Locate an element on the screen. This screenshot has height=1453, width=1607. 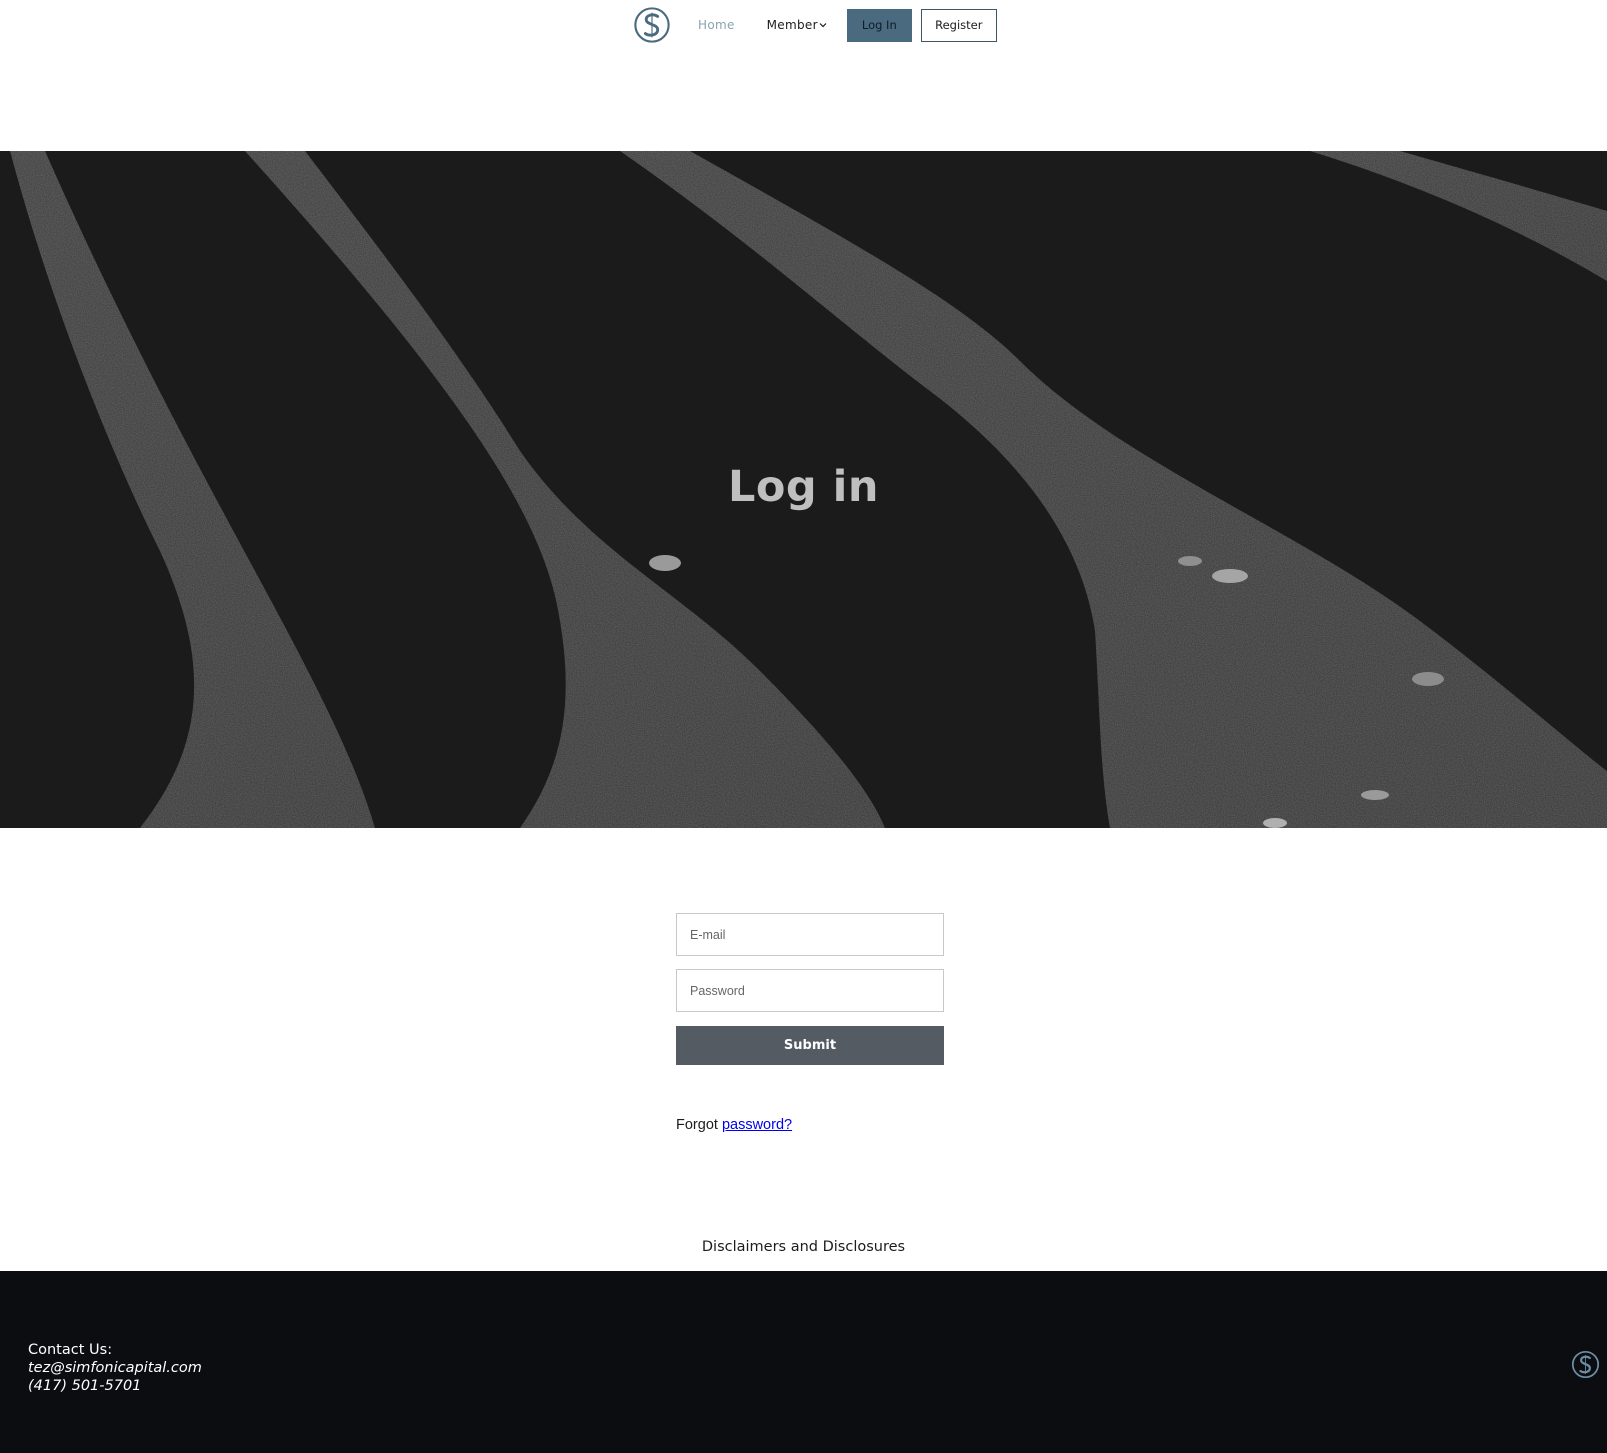
chevron-down-icon is located at coordinates (823, 25).